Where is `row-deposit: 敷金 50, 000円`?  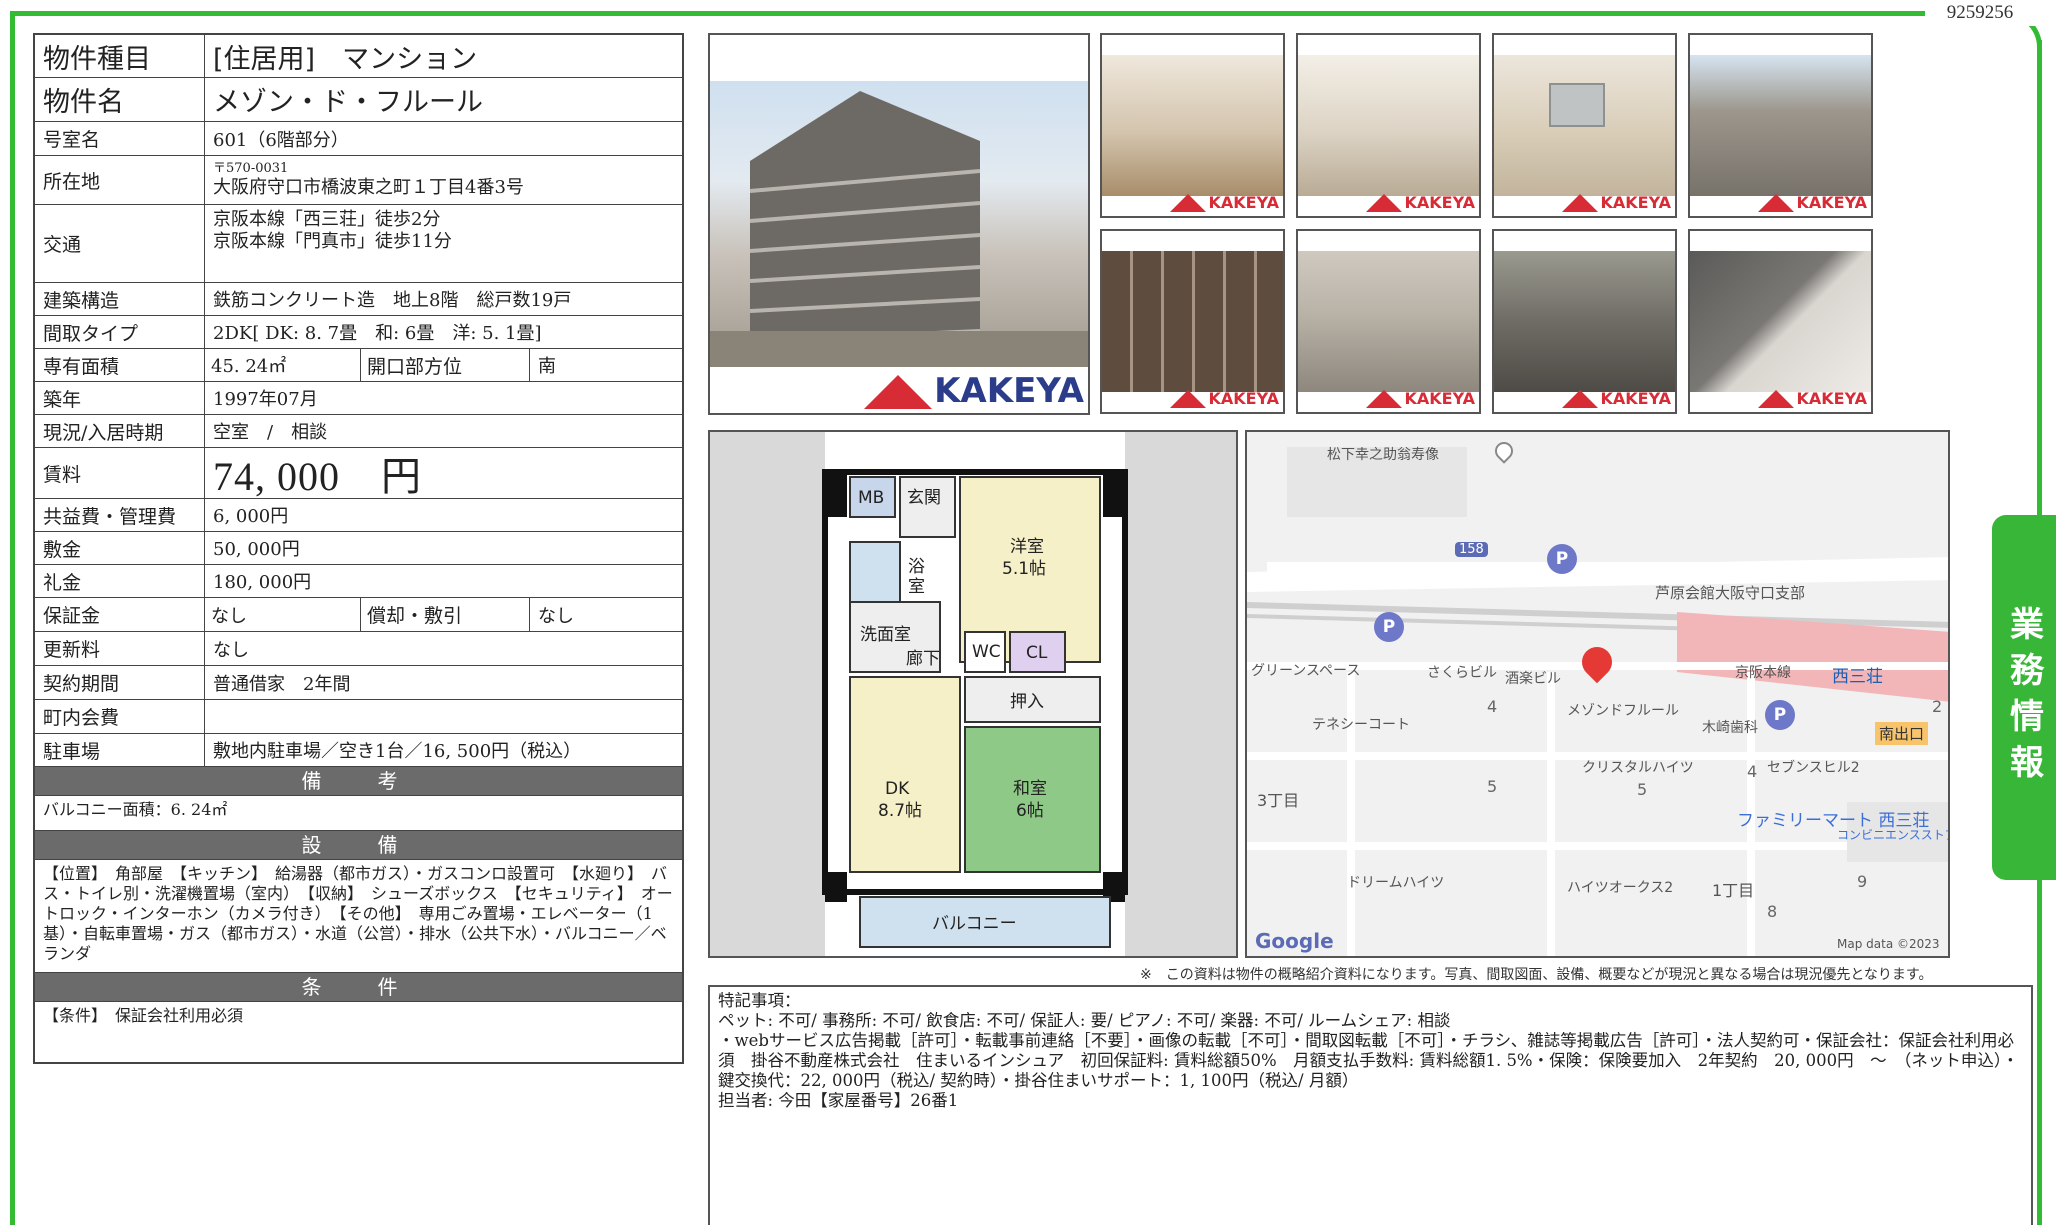 row-deposit: 敷金 50, 000円 is located at coordinates (358, 548).